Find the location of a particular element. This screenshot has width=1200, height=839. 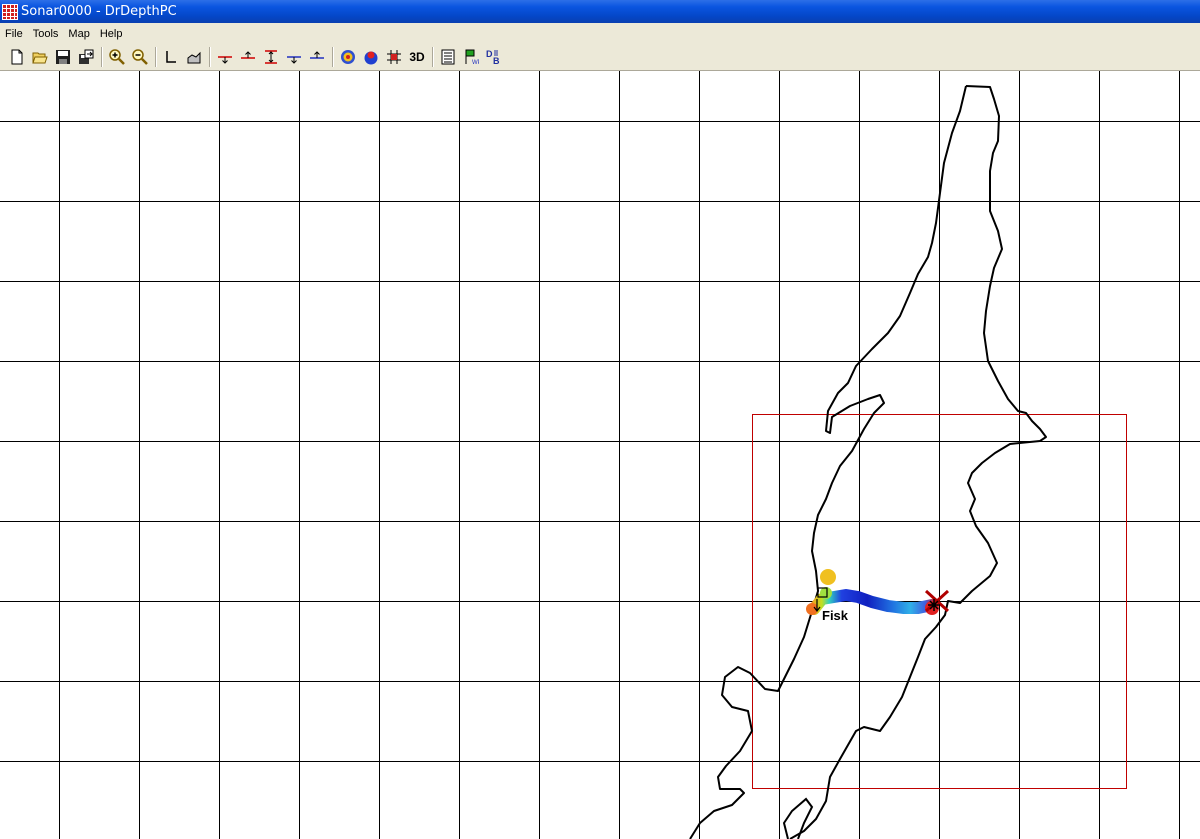

new-file-icon is located at coordinates (17, 57).